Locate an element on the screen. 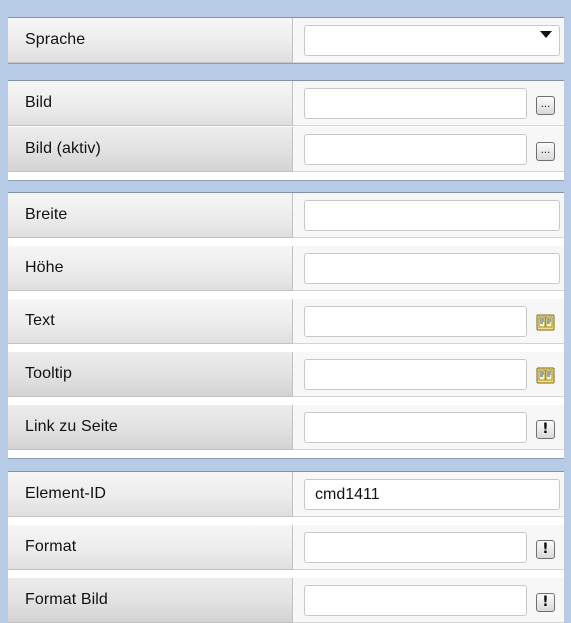 Image resolution: width=571 pixels, height=623 pixels. value-cell-format-bild: ! is located at coordinates (428, 600).